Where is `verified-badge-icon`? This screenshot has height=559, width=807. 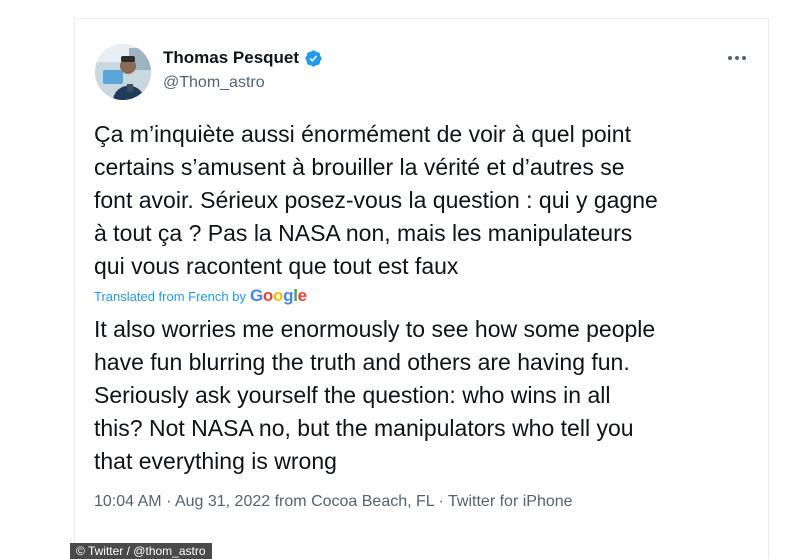 verified-badge-icon is located at coordinates (313, 58).